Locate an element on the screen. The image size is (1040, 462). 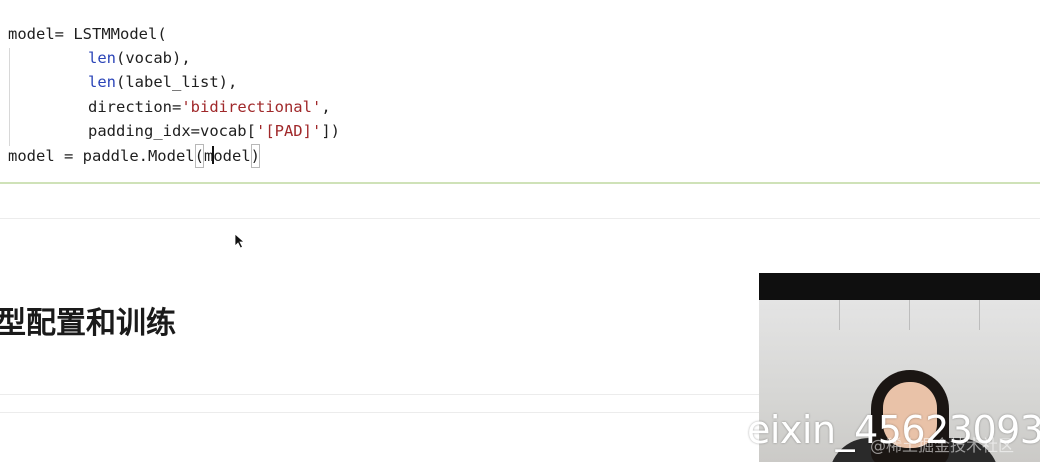
bracket-match-close: ) is located at coordinates (255, 156).